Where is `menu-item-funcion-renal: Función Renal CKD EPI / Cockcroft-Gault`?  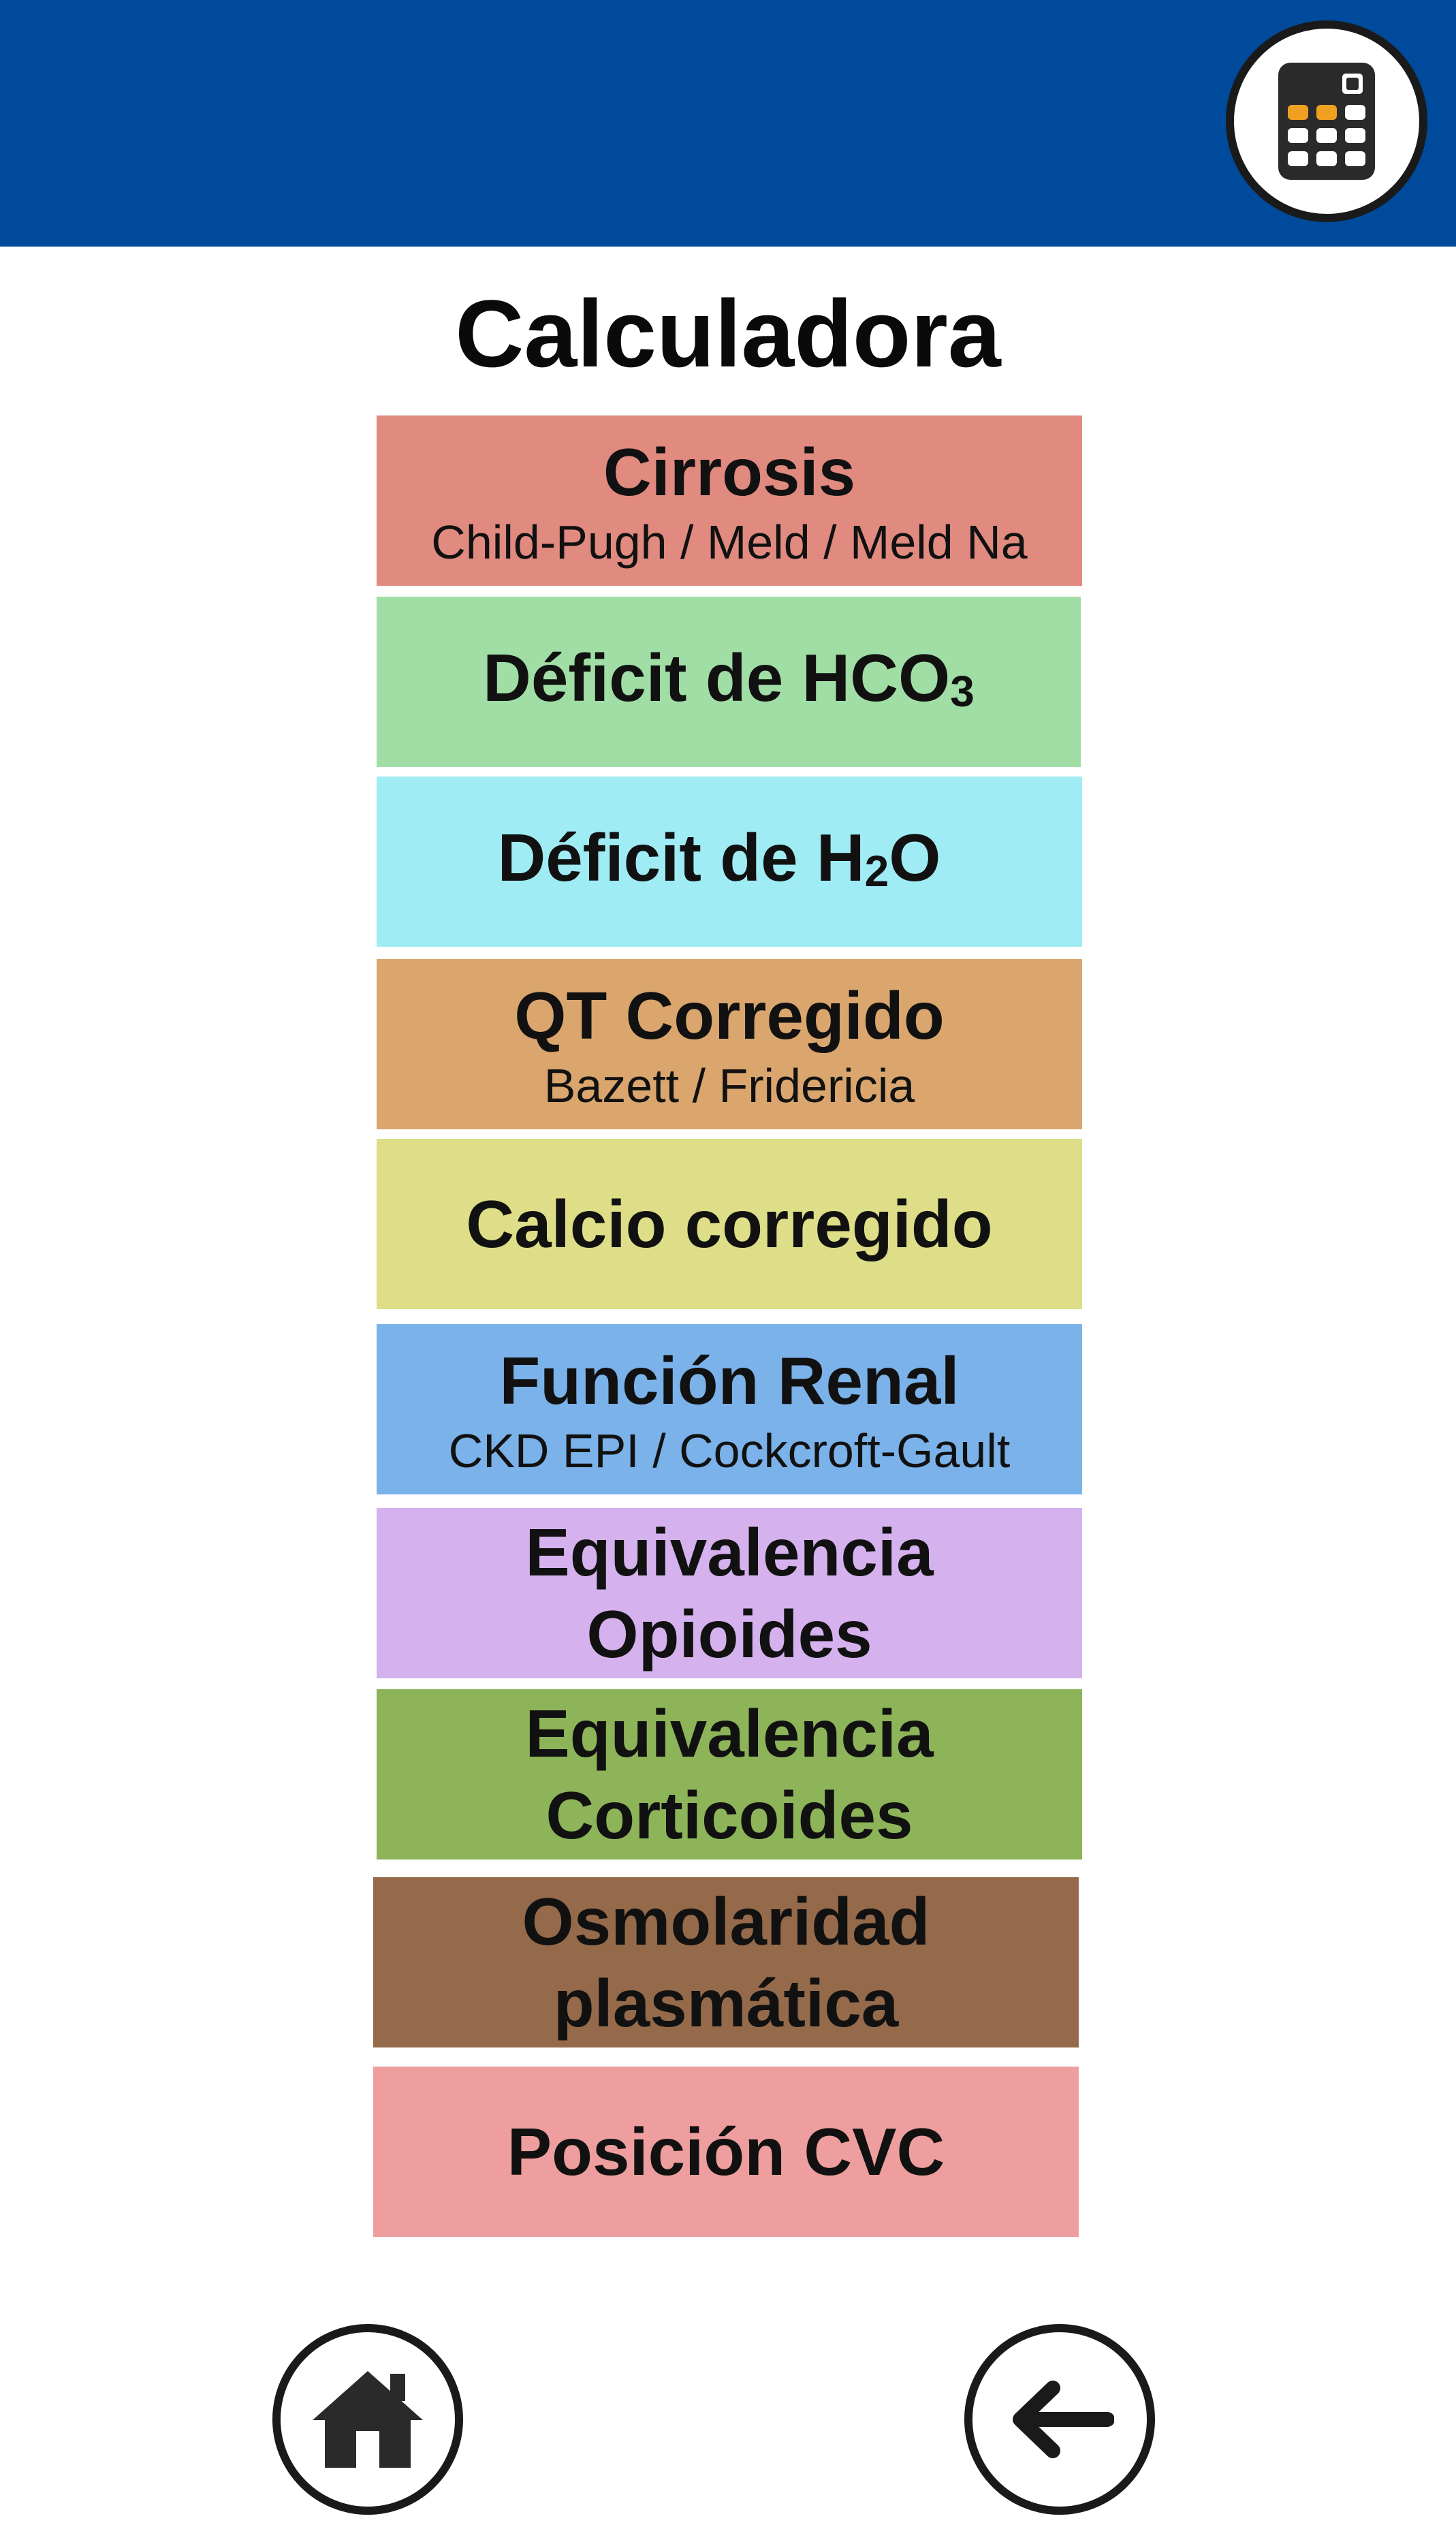
menu-item-funcion-renal: Función Renal CKD EPI / Cockcroft-Gault is located at coordinates (729, 1409).